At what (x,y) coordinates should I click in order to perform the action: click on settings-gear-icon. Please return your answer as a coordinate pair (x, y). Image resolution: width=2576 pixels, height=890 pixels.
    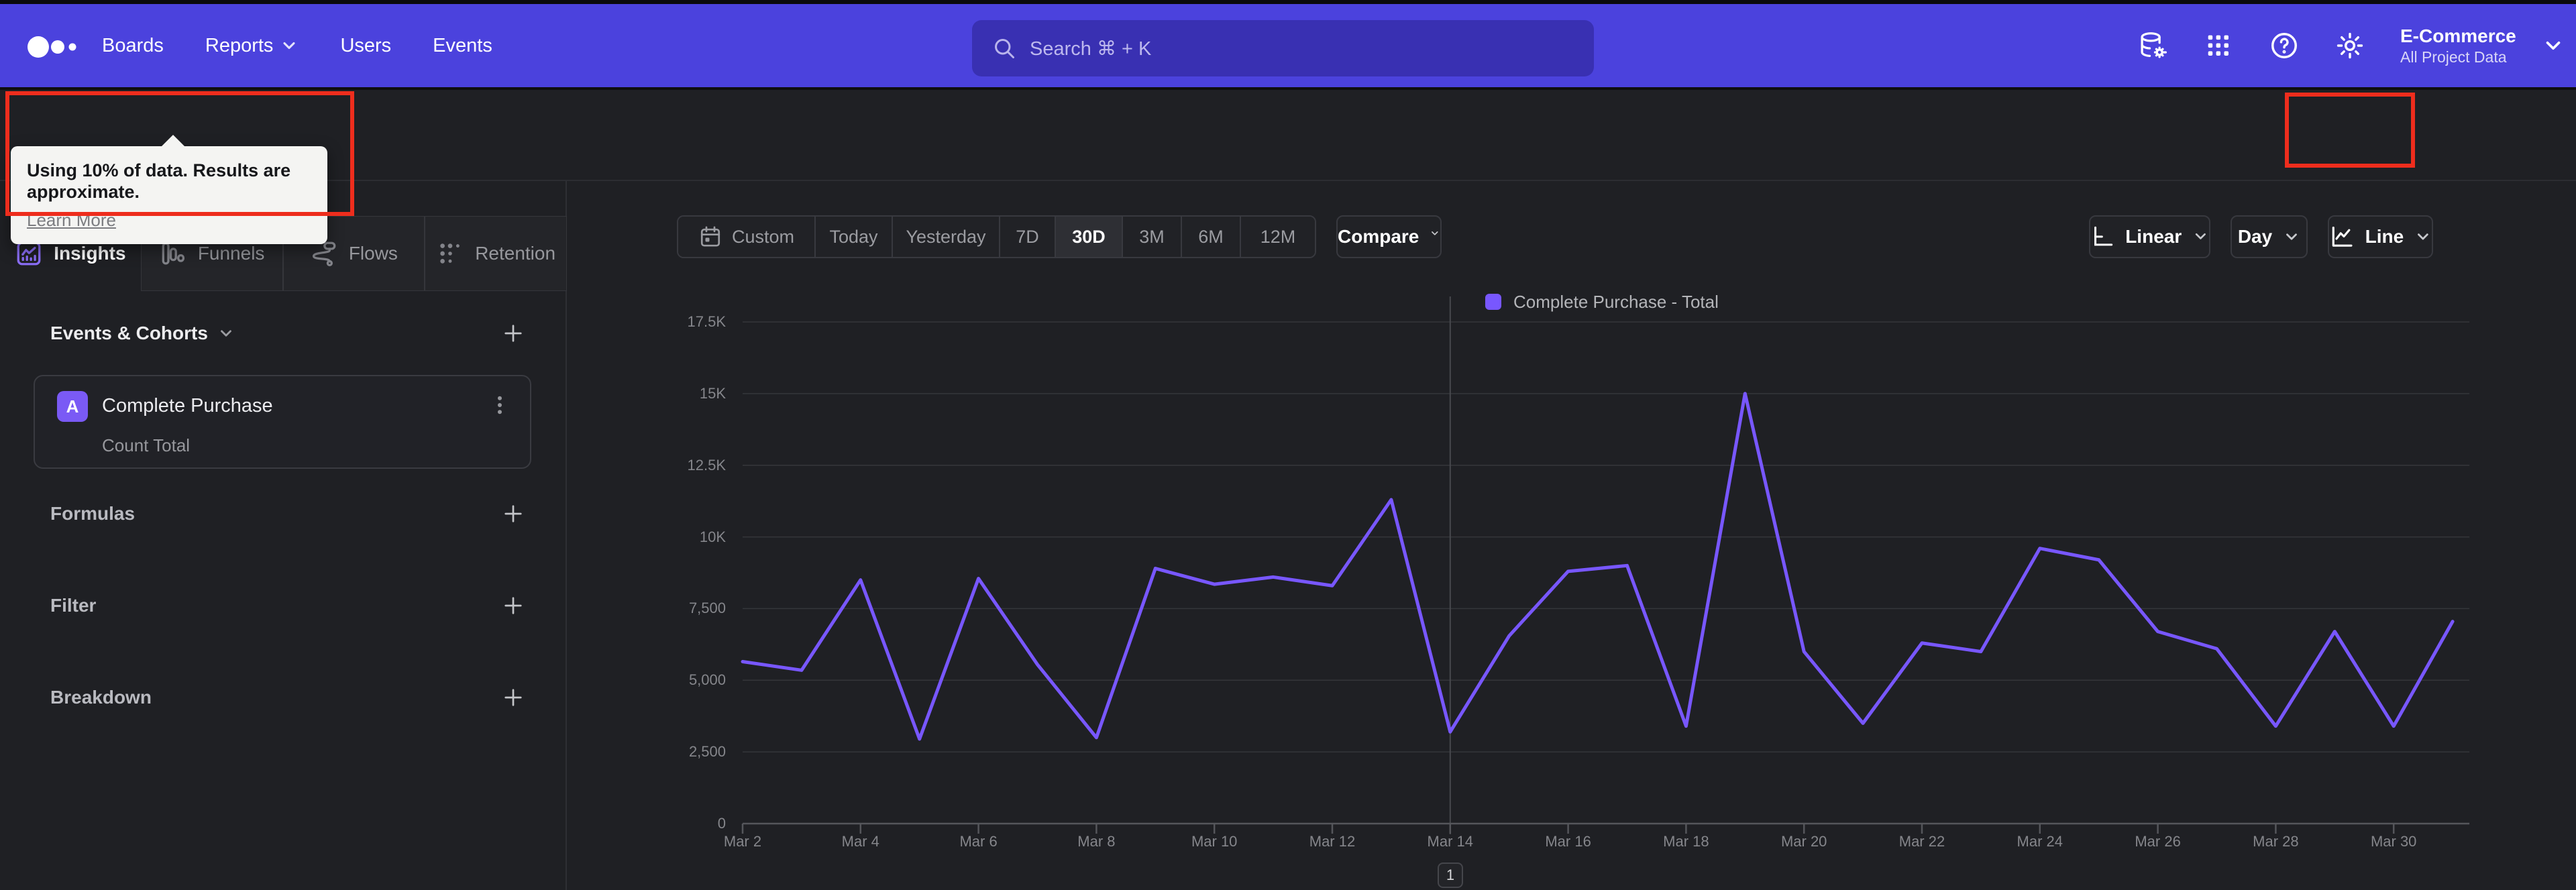
    Looking at the image, I should click on (2349, 45).